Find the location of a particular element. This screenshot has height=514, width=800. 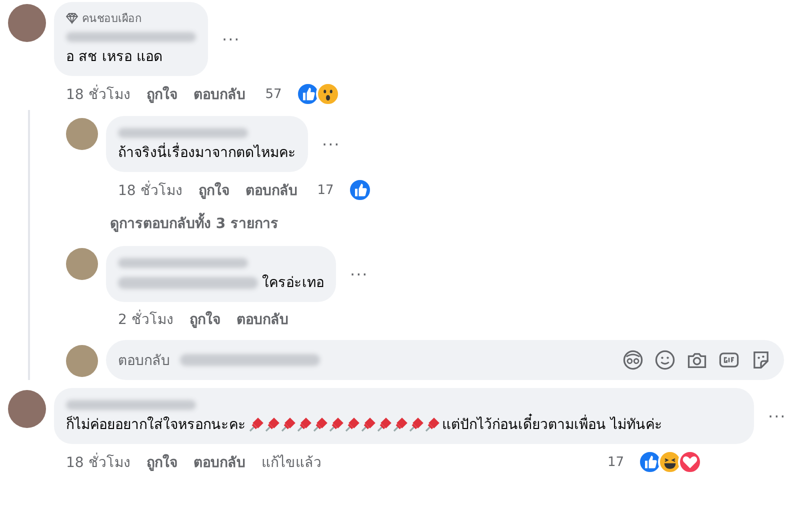

comment-text: แต่ปักไว้ก่อนเดี๋ยวตามเพื่อน ไม่ทันค่ะ is located at coordinates (552, 425).